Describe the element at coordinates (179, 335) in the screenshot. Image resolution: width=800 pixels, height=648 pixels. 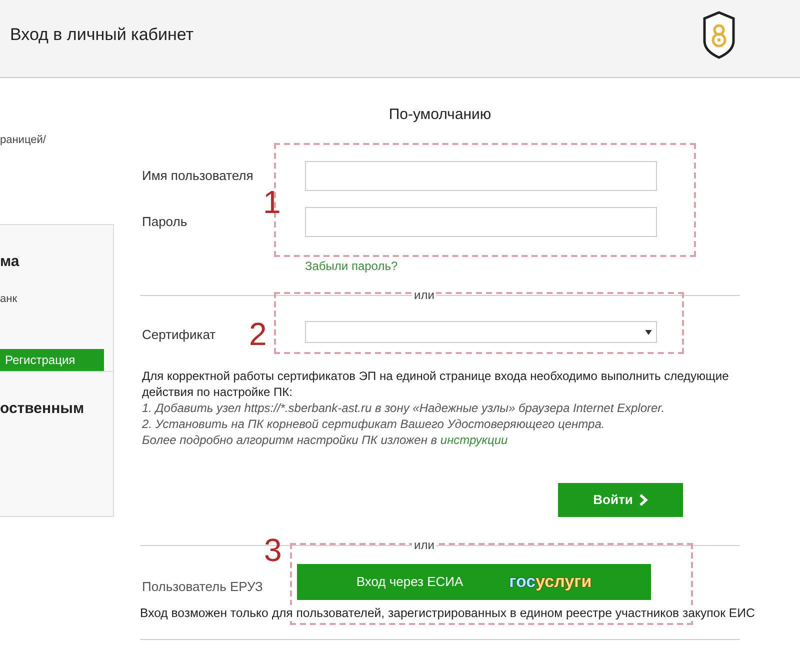
I see `field-label: Сертификат` at that location.